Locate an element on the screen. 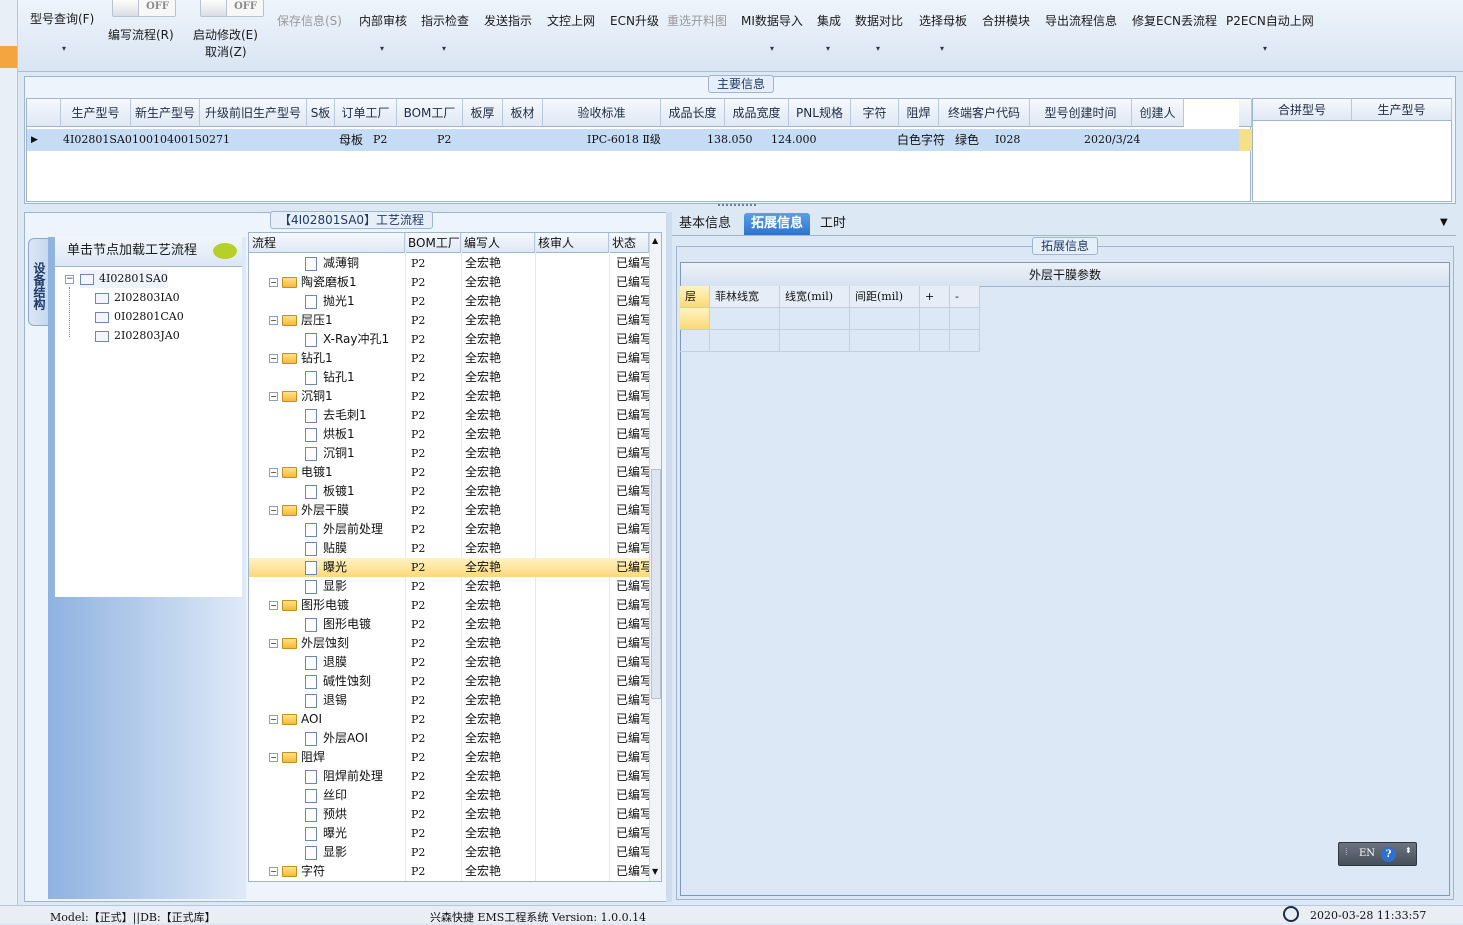 Image resolution: width=1463 pixels, height=925 pixels. enable-edit-toggle: OFF is located at coordinates (232, 8).